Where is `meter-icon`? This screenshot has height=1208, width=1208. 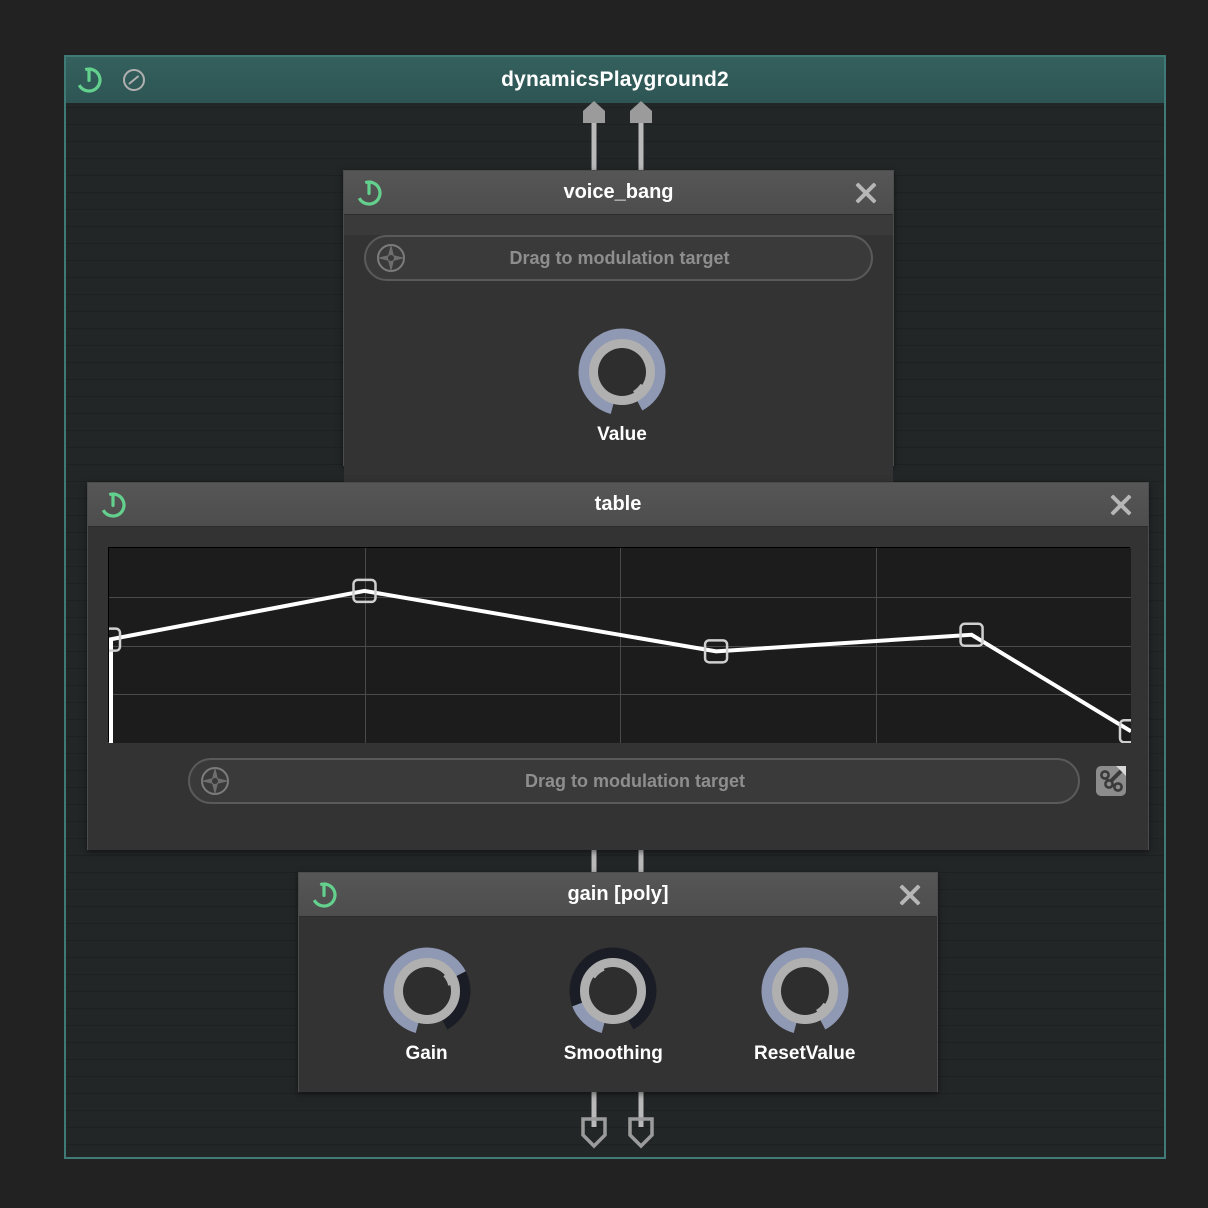
meter-icon is located at coordinates (134, 80).